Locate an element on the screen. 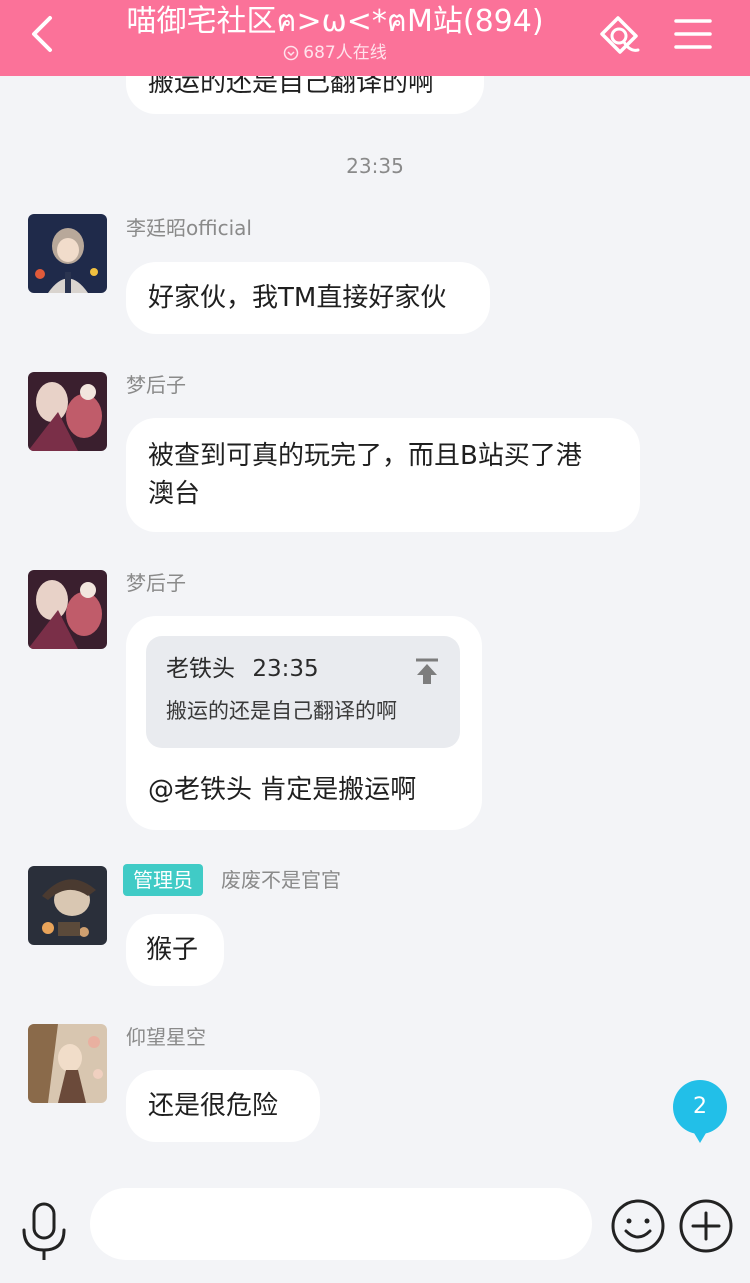 The height and width of the screenshot is (1283, 750). message-bubble: 老铁头 23:35 搬运的还是自己翻译的啊 @老铁头 肯定是搬运啊 is located at coordinates (304, 723).